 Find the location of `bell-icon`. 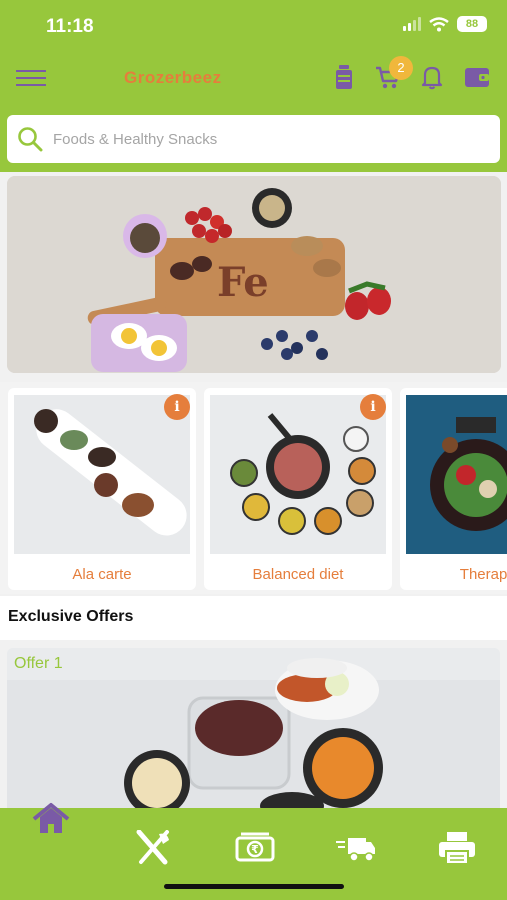

bell-icon is located at coordinates (432, 77).